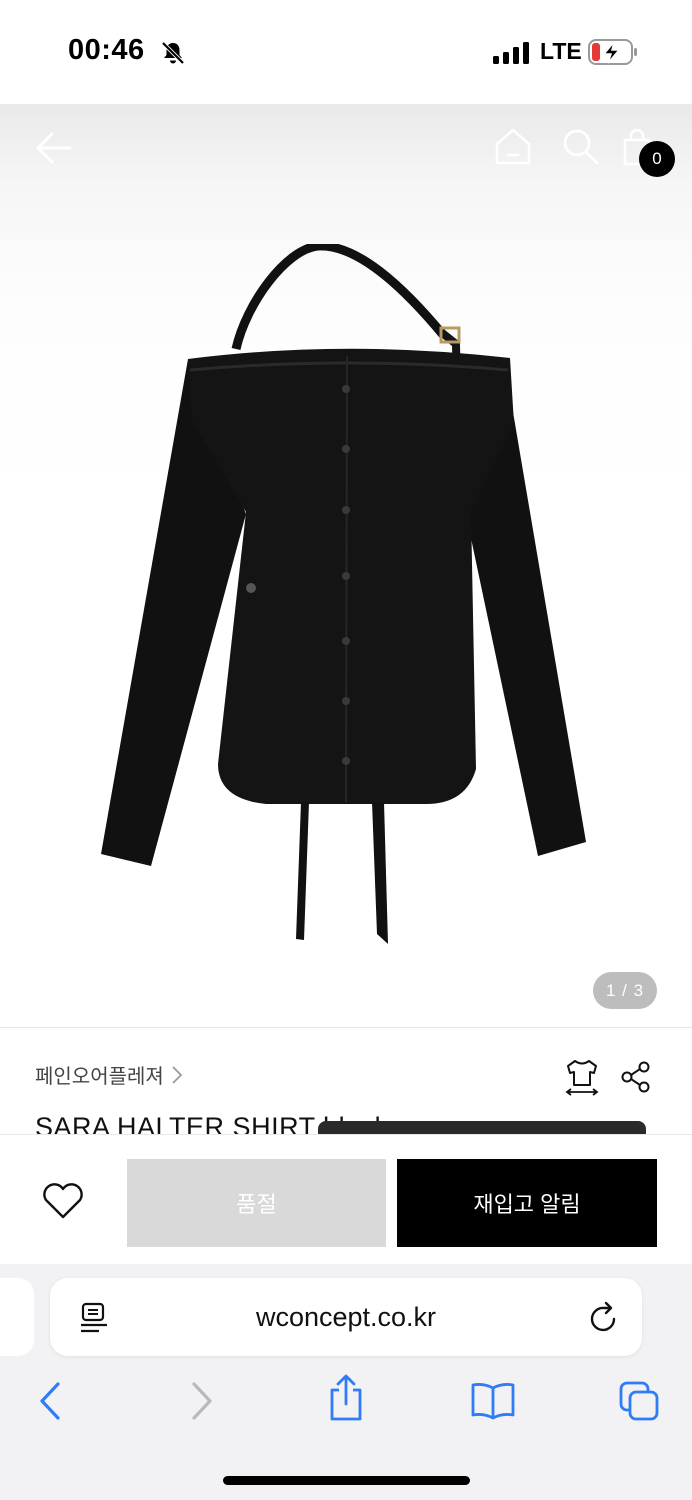 This screenshot has height=1500, width=692. I want to click on brand-name: 페인오어플레져, so click(99, 1077).